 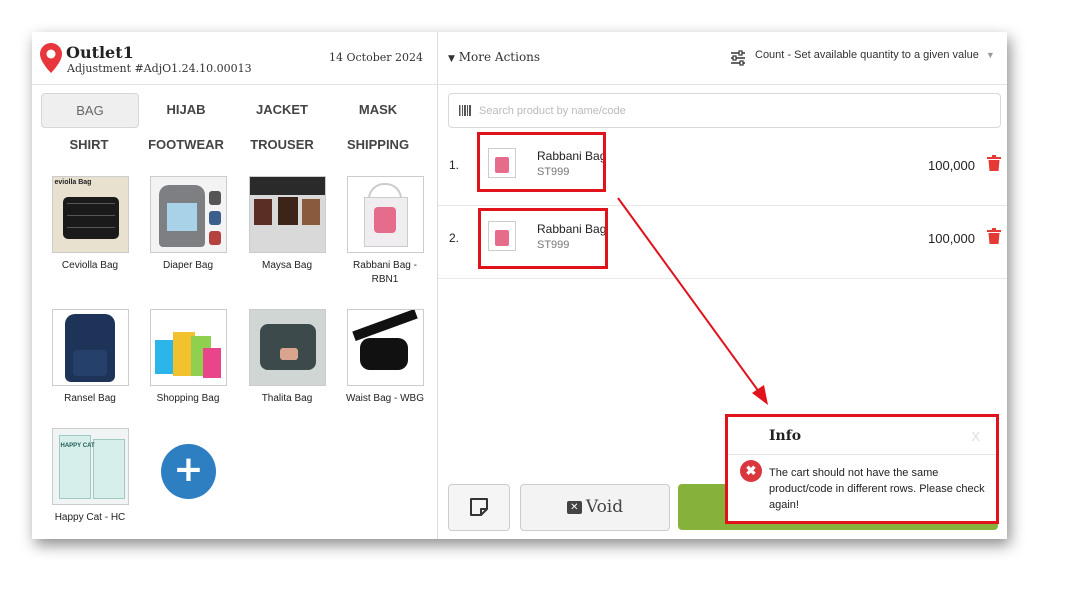 I want to click on dialog-title: Info, so click(x=785, y=436).